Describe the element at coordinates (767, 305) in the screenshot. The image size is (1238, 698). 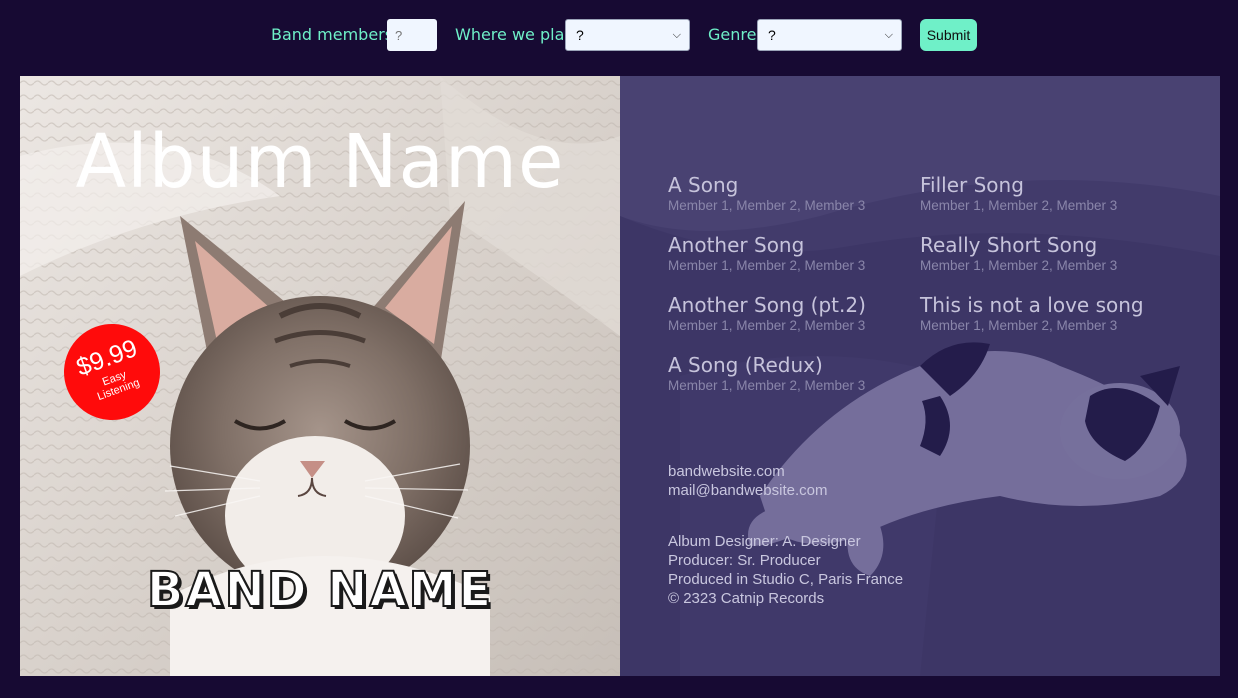
I see `track-title: Another Song (pt.2)` at that location.